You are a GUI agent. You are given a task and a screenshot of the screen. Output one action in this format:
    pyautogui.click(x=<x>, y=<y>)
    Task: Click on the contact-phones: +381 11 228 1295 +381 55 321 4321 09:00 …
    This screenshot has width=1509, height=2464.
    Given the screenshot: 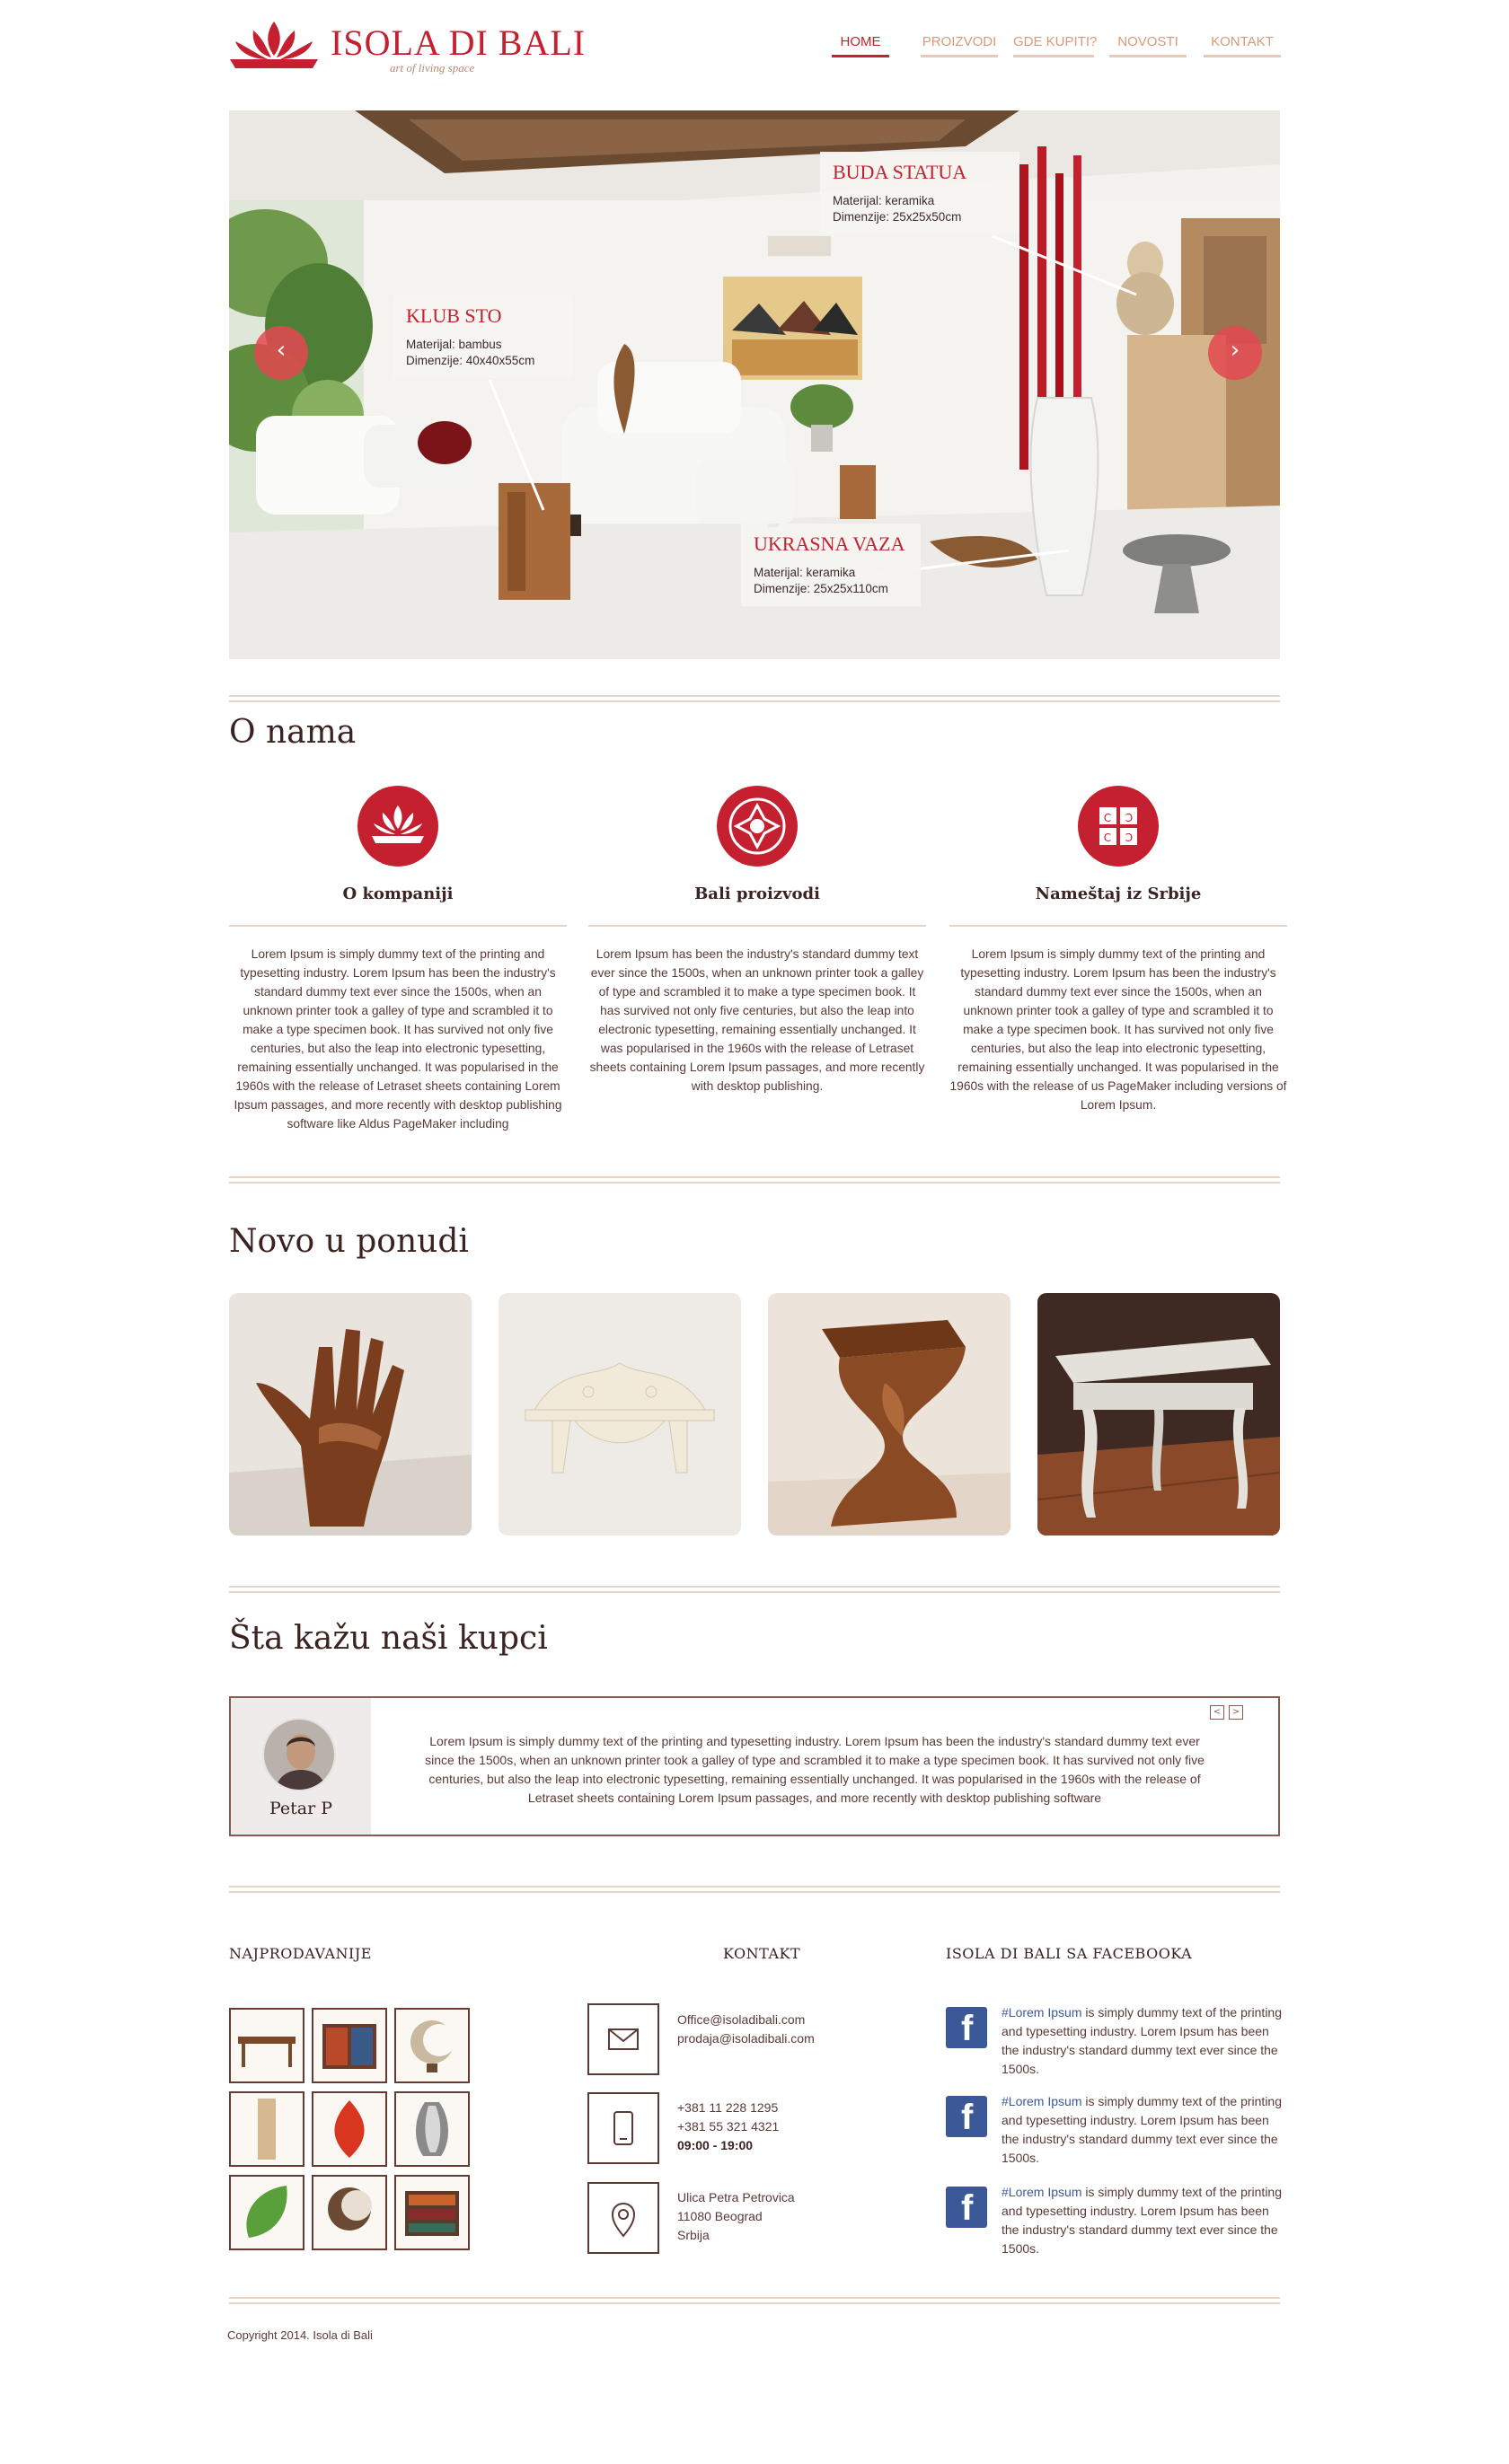 What is the action you would take?
    pyautogui.click(x=728, y=2127)
    